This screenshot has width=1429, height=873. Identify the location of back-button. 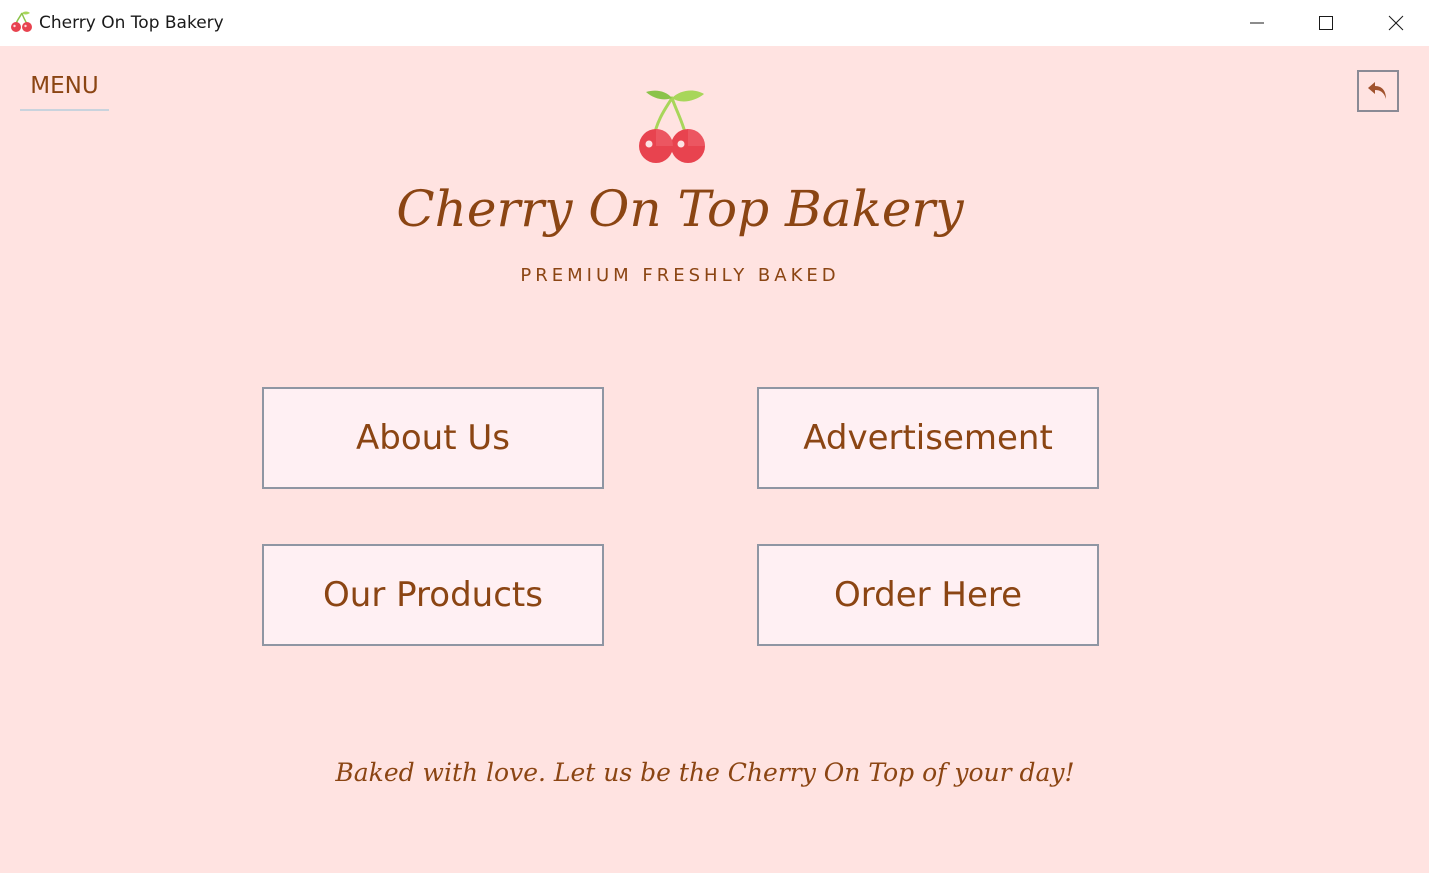
(1378, 91).